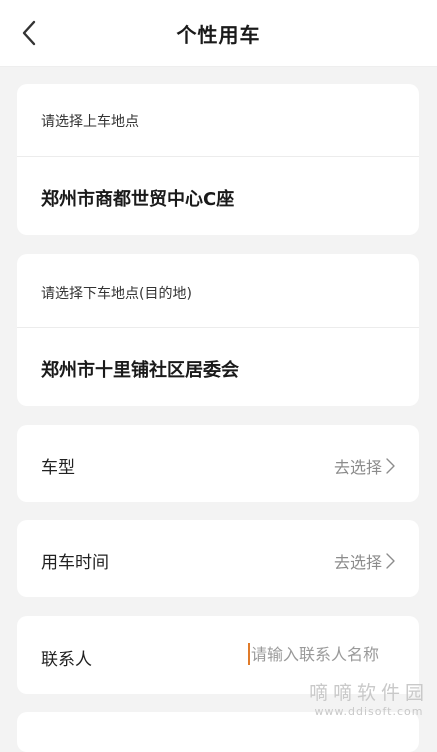 The width and height of the screenshot is (437, 752). I want to click on vehicle-type-action-label: 去选择, so click(357, 467).